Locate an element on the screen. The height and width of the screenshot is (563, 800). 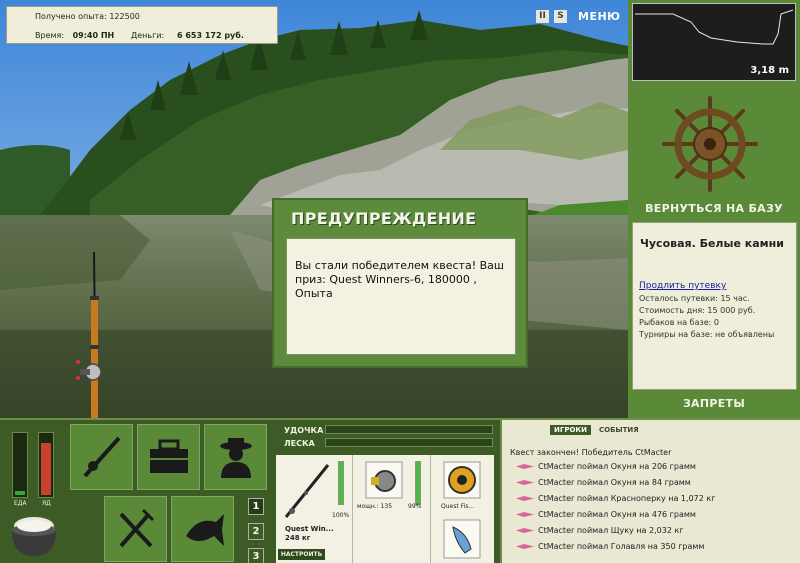
rod-tension-bar is located at coordinates (409, 429).